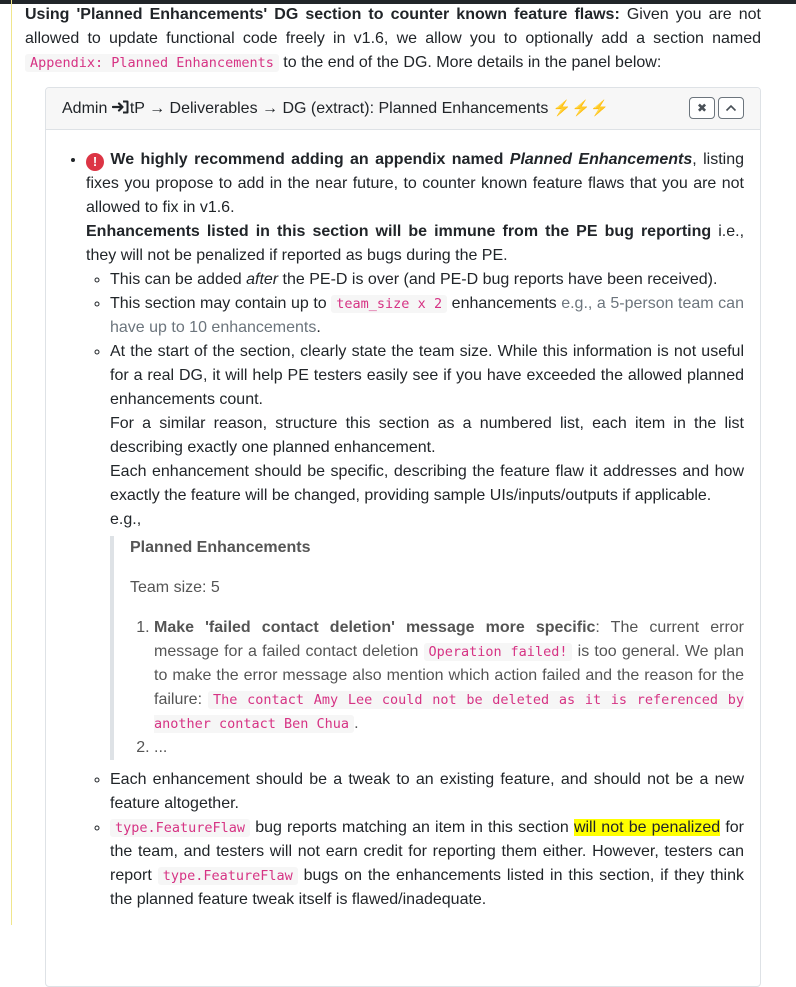 The image size is (796, 987). Describe the element at coordinates (498, 652) in the screenshot. I see `error-code: Operation failed!` at that location.